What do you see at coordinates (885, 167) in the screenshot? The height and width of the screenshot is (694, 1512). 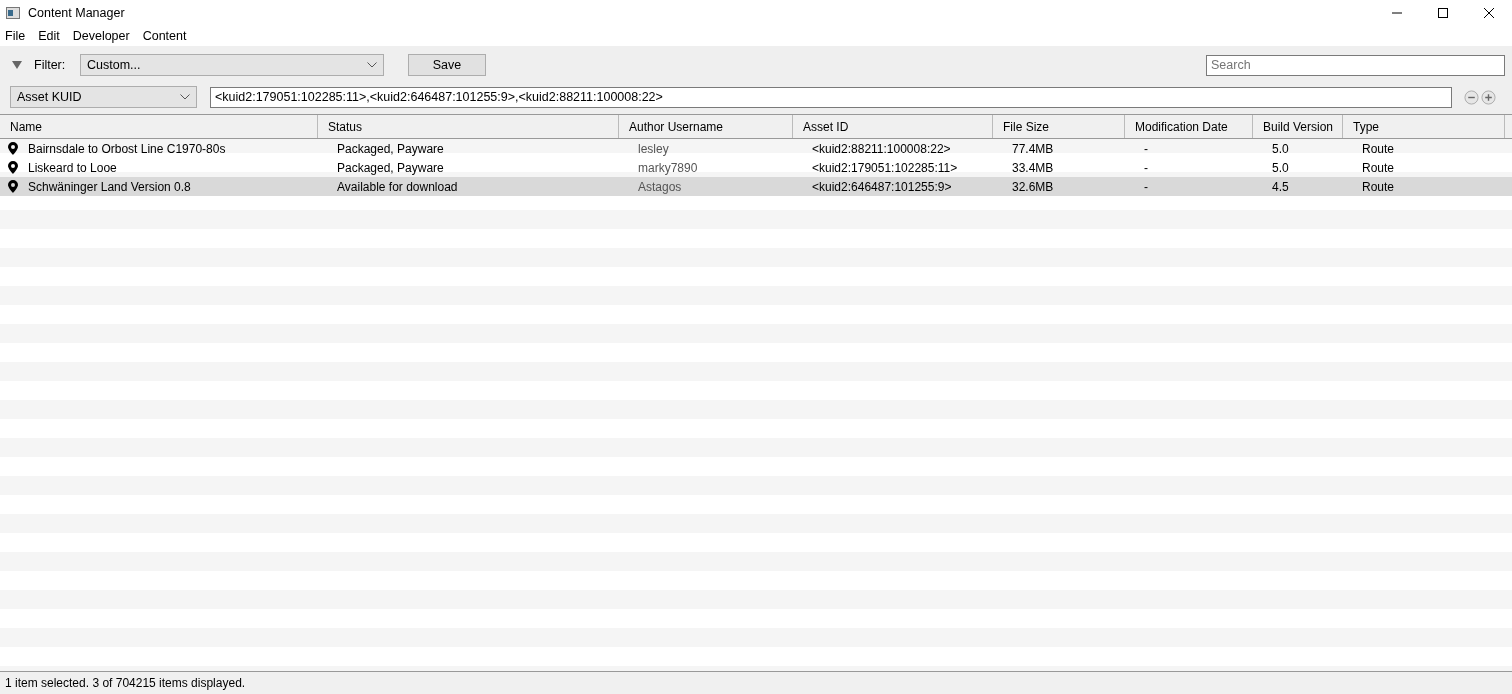 I see `table-cell: <kuid2:179051:102285:11>` at bounding box center [885, 167].